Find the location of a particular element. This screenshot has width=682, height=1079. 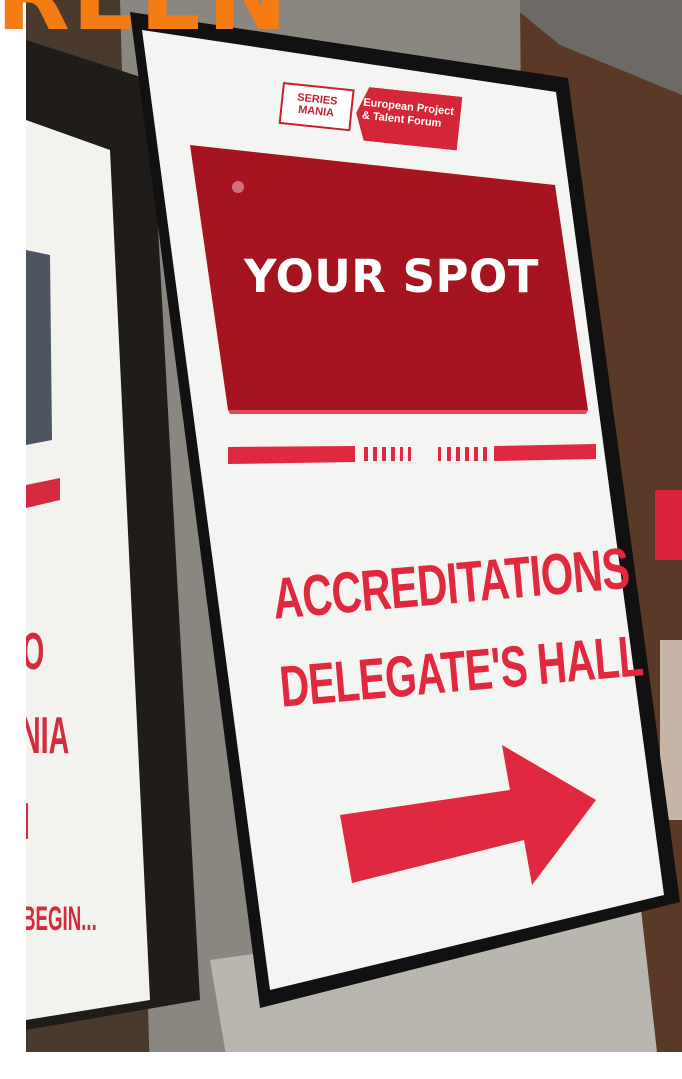

left-margin is located at coordinates (13, 539).